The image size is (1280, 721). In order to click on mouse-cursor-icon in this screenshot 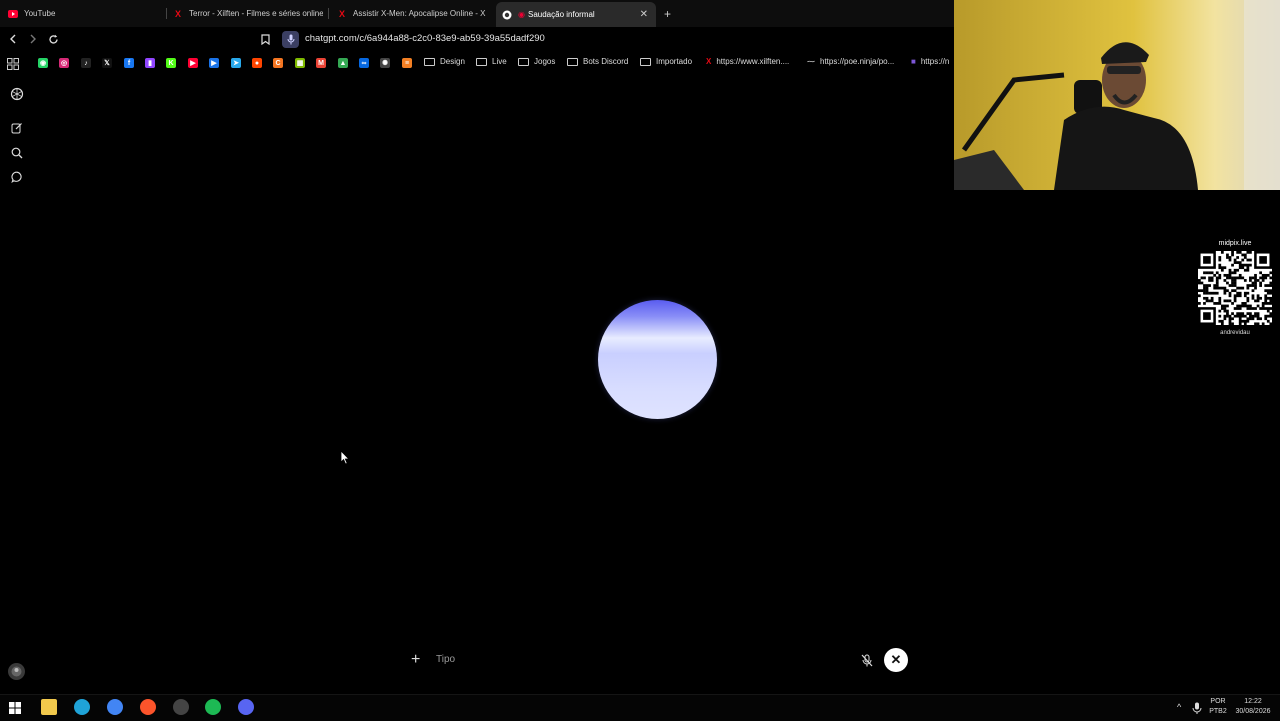, I will do `click(345, 460)`.